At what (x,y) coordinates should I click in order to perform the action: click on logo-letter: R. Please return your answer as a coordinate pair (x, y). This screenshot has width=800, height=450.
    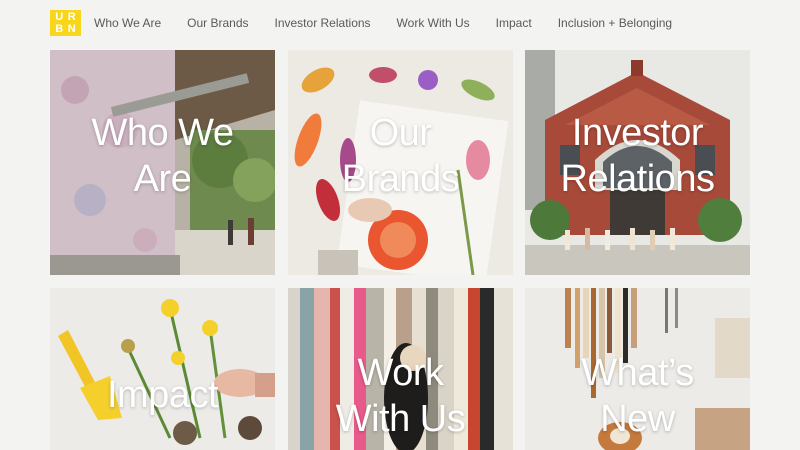
    Looking at the image, I should click on (71, 17).